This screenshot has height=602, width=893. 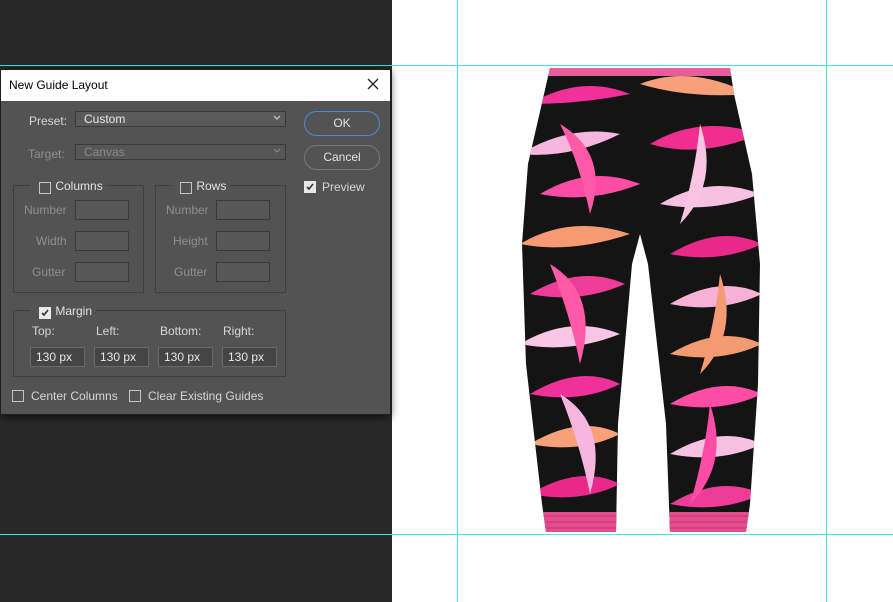 I want to click on margin-legend: Margin, so click(x=63, y=311).